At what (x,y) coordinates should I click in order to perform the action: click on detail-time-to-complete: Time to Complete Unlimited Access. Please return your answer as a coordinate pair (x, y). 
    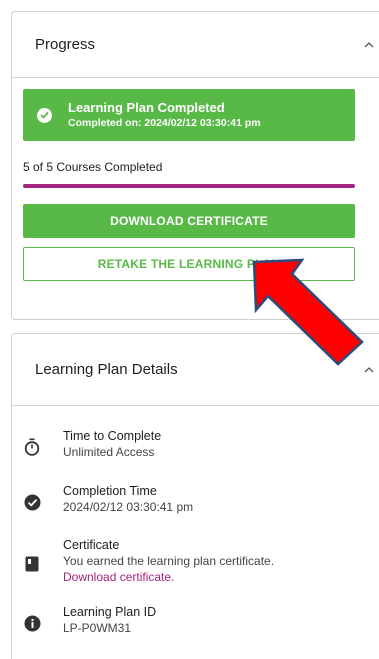
    Looking at the image, I should click on (92, 444).